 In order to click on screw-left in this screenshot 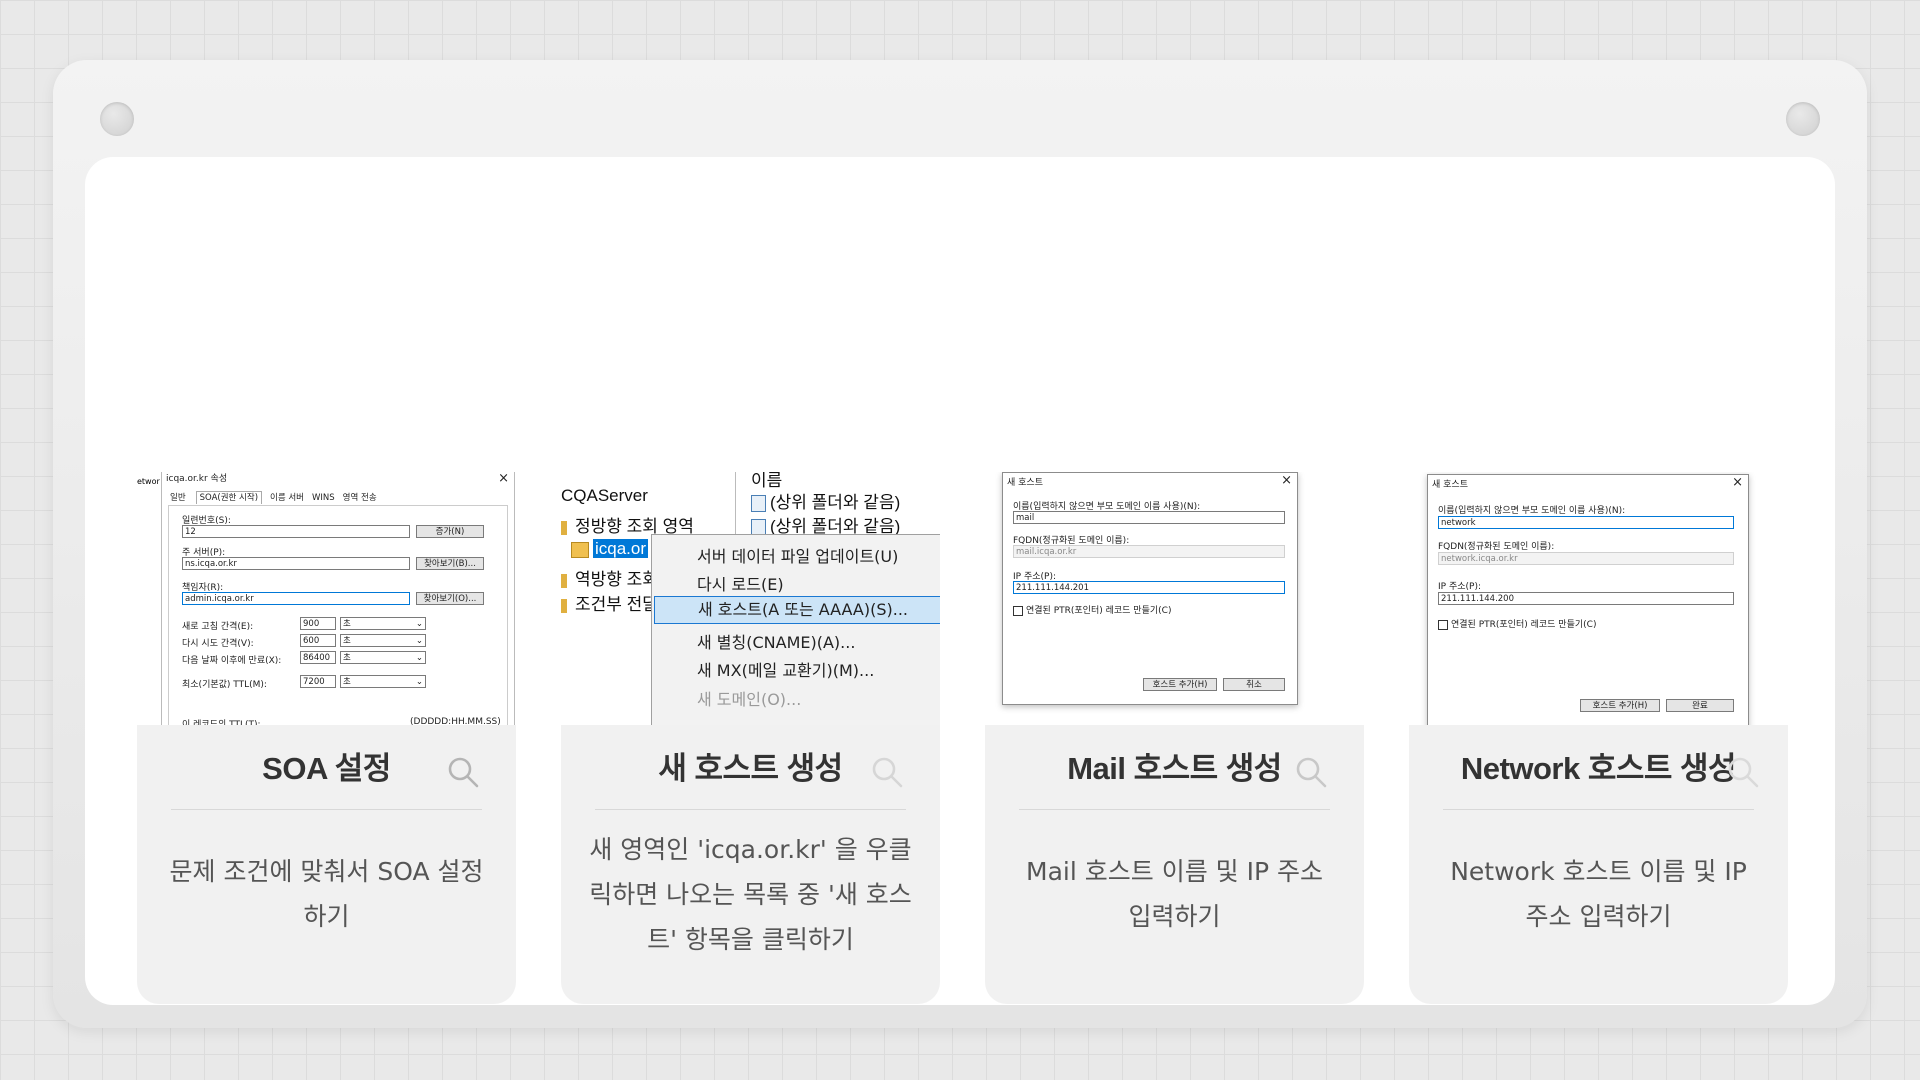, I will do `click(117, 119)`.